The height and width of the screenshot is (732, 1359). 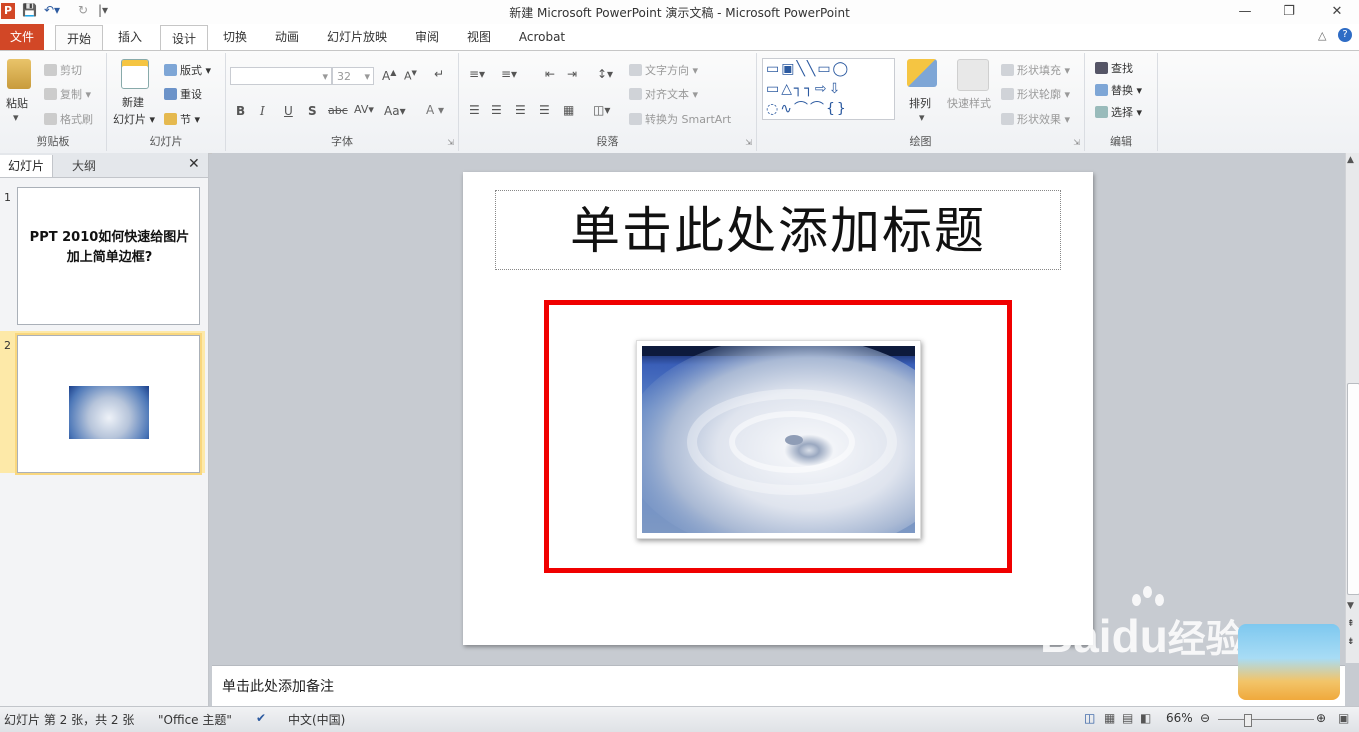 I want to click on decrease-indent-icon: ⇤, so click(x=550, y=74).